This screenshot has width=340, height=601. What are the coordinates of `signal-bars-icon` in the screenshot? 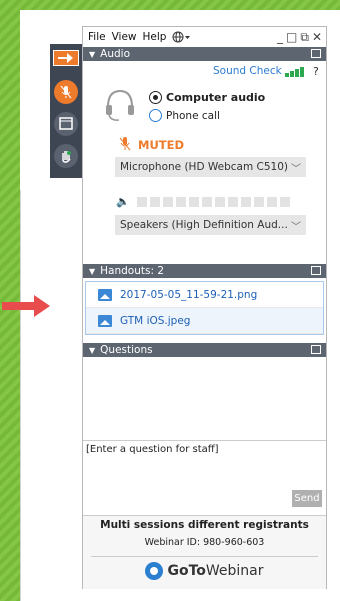 It's located at (294, 72).